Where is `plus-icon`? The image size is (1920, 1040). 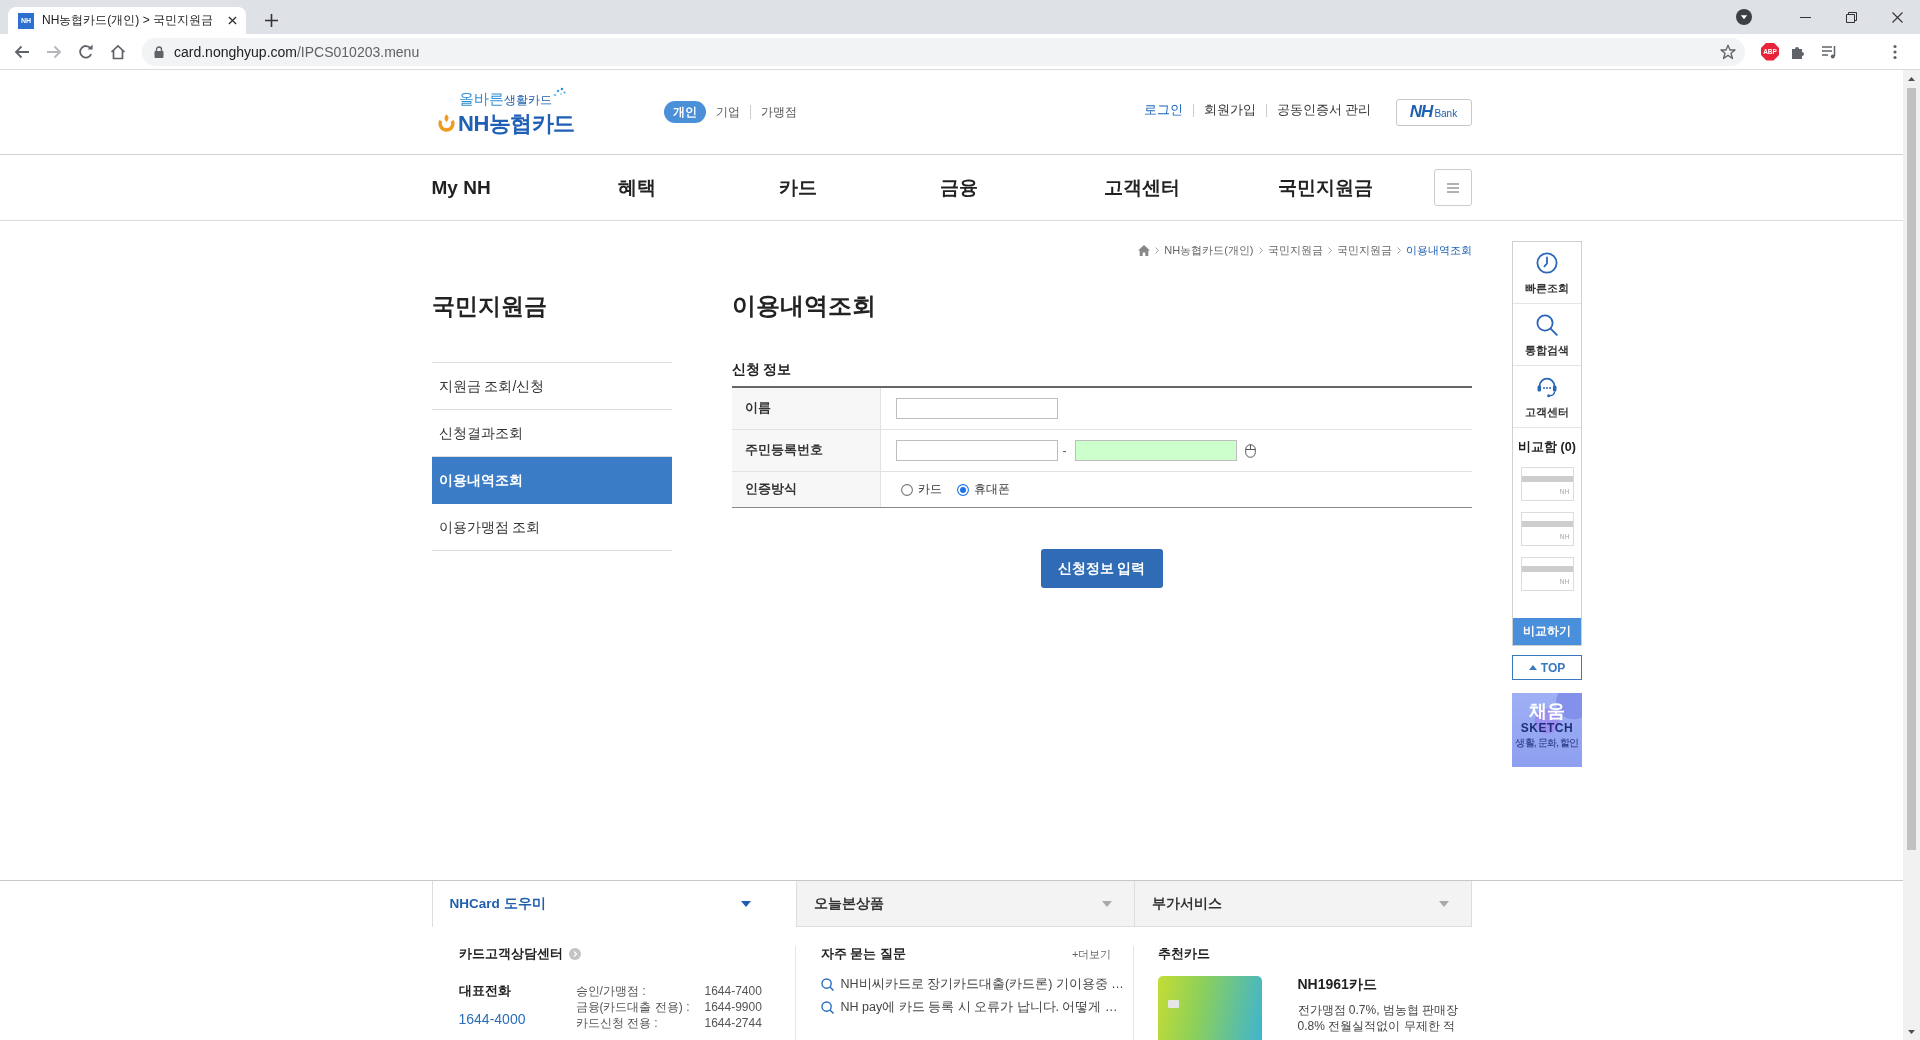
plus-icon is located at coordinates (271, 20).